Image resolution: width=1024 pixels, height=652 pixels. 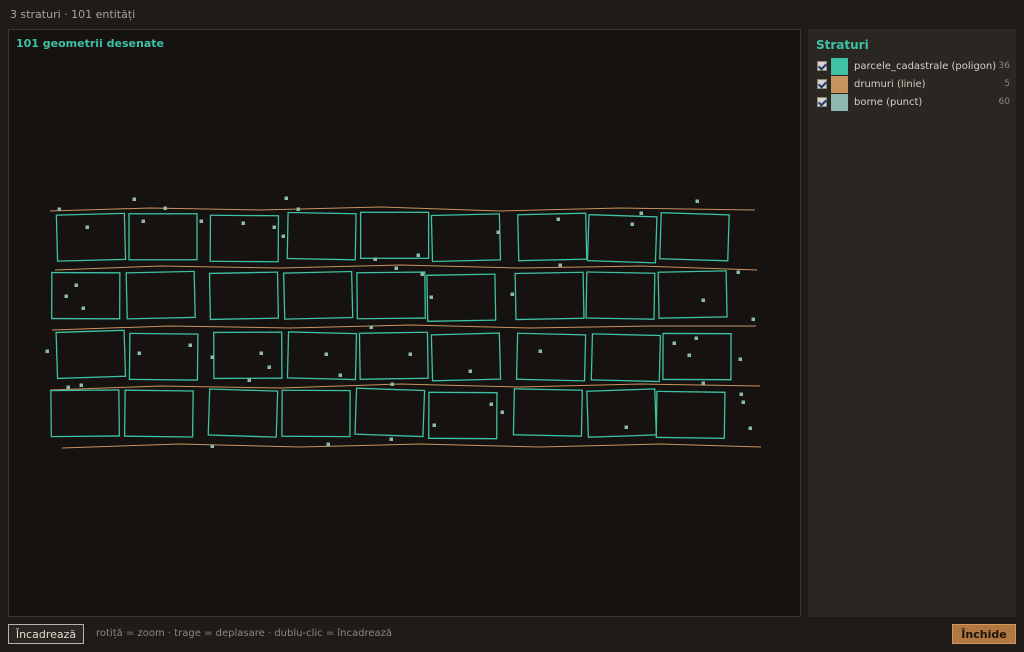 I want to click on layer-name: borne (punct), so click(x=888, y=102).